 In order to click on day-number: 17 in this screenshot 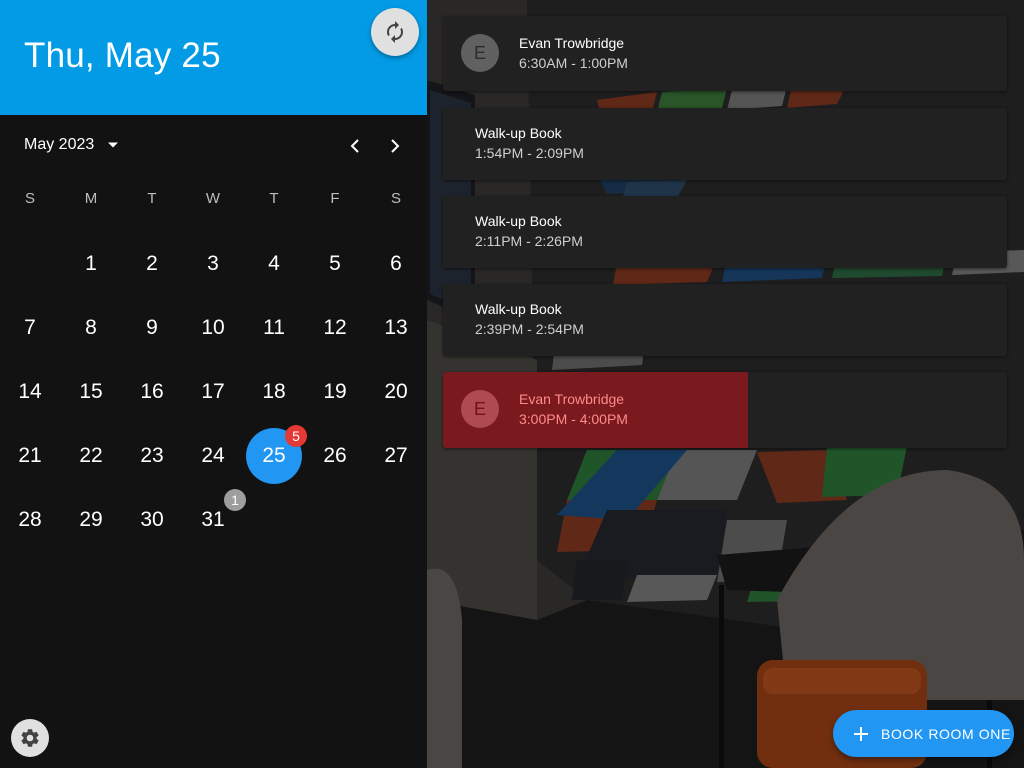, I will do `click(213, 391)`.